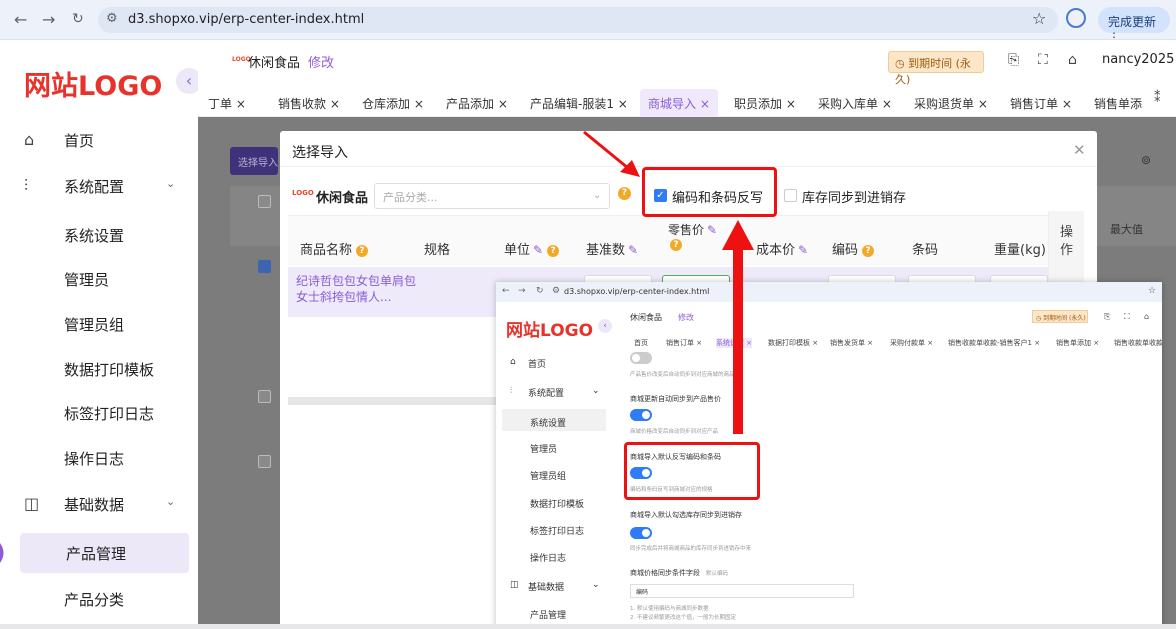 This screenshot has height=629, width=1176. Describe the element at coordinates (951, 103) in the screenshot. I see `tab-item: 采购退货单 ×` at that location.